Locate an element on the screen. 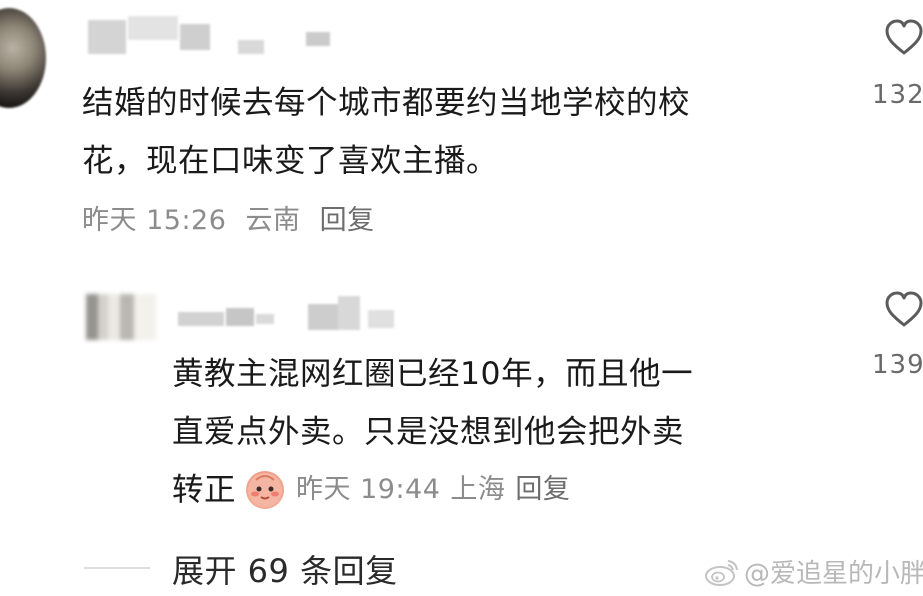 This screenshot has width=923, height=596. expand-replies-button: 展开 69 条回复 is located at coordinates (285, 569).